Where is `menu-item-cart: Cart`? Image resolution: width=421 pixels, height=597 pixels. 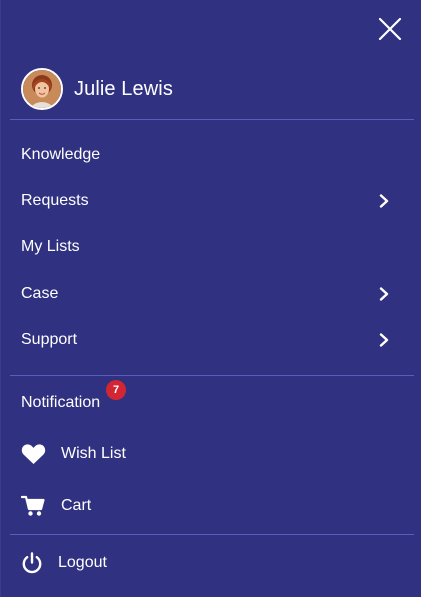
menu-item-cart: Cart is located at coordinates (211, 506).